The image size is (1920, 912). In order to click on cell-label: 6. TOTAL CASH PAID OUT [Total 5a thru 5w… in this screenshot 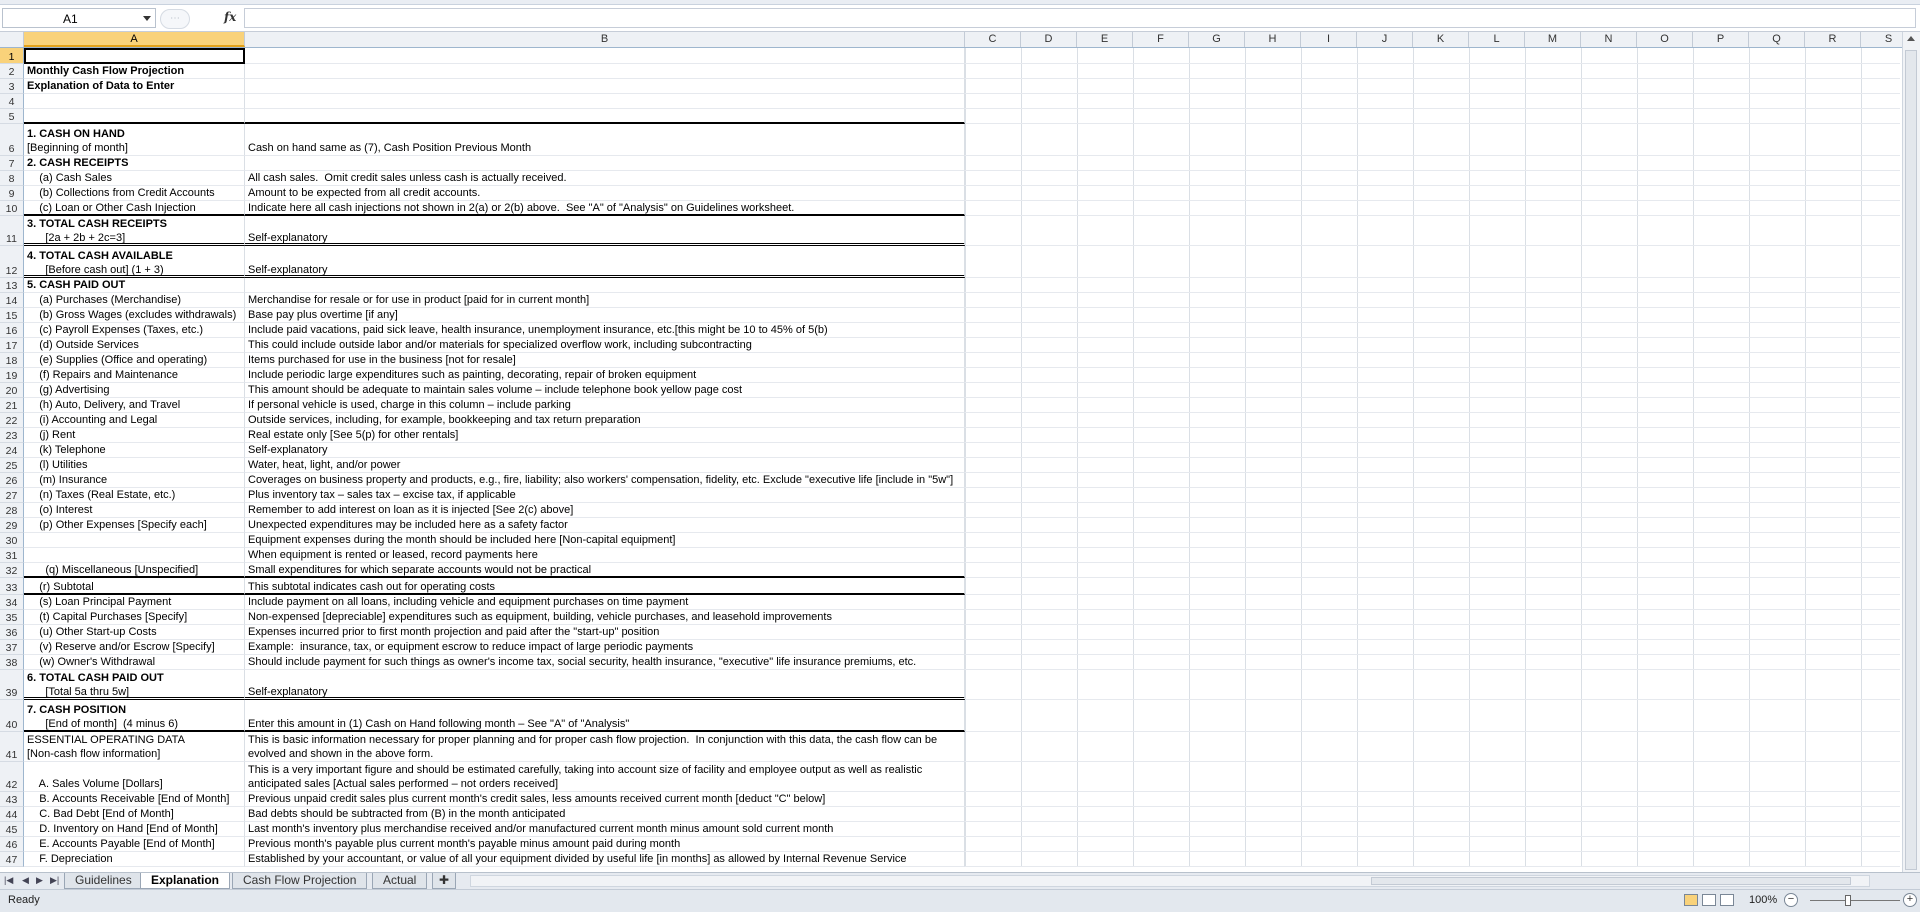, I will do `click(134, 685)`.